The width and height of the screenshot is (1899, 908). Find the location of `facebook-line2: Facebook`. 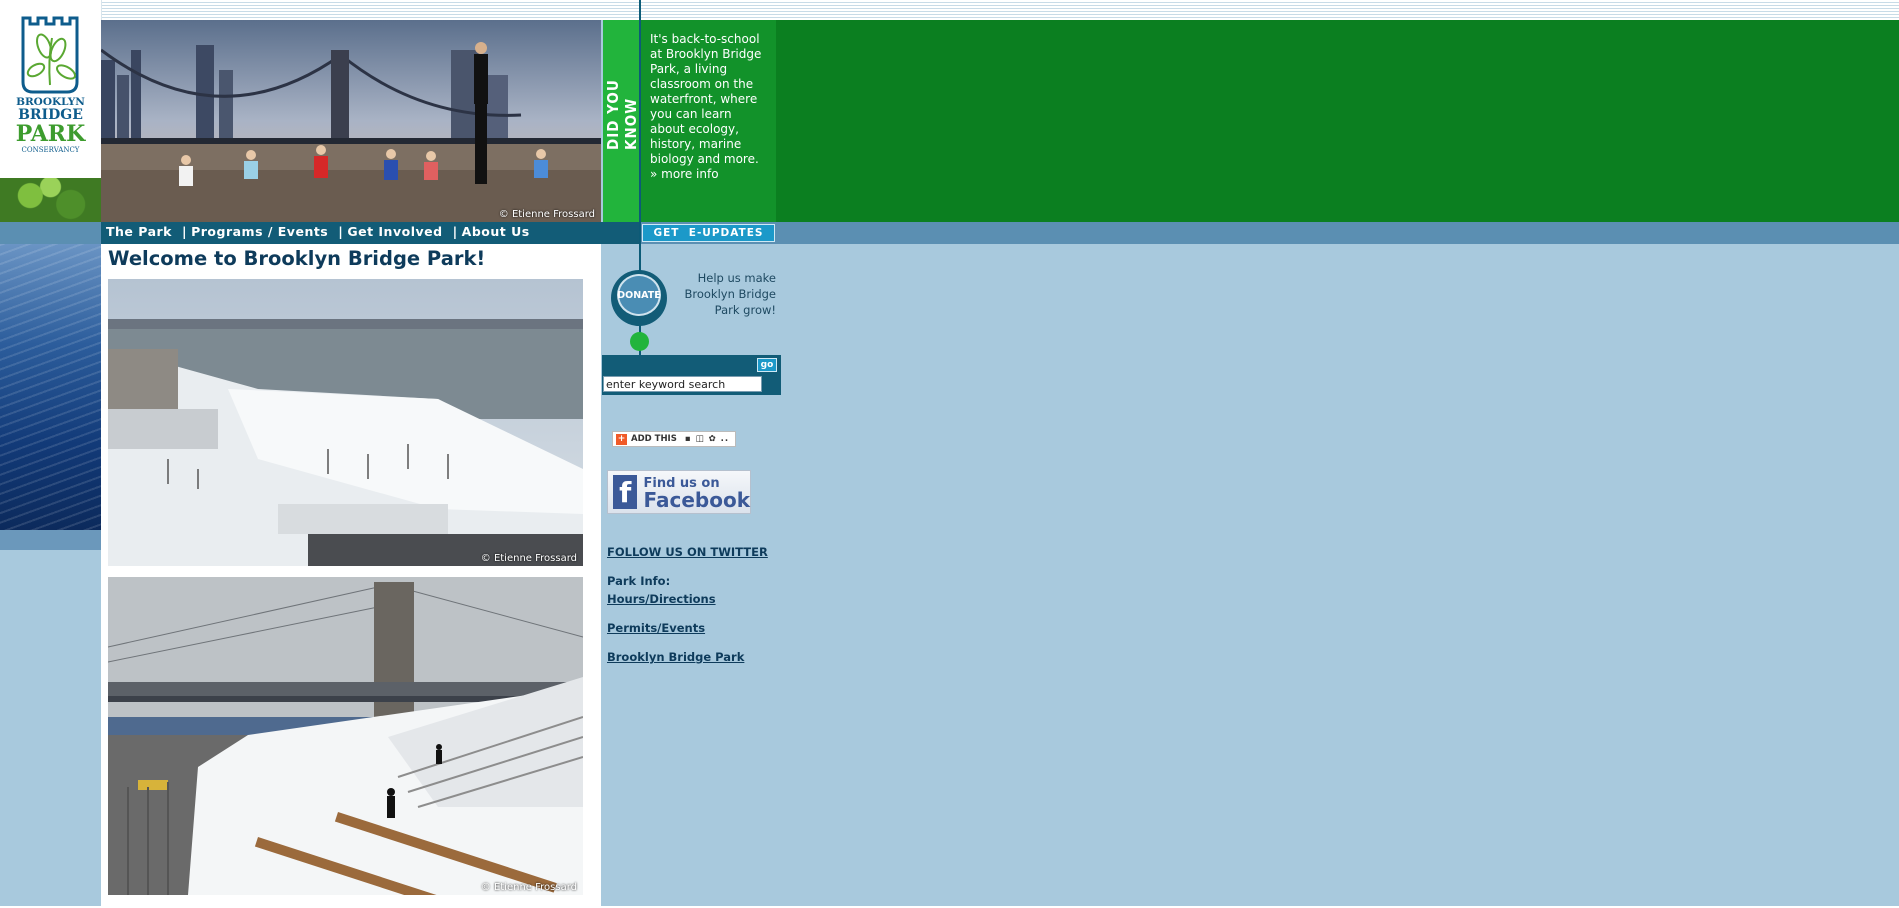

facebook-line2: Facebook is located at coordinates (696, 500).